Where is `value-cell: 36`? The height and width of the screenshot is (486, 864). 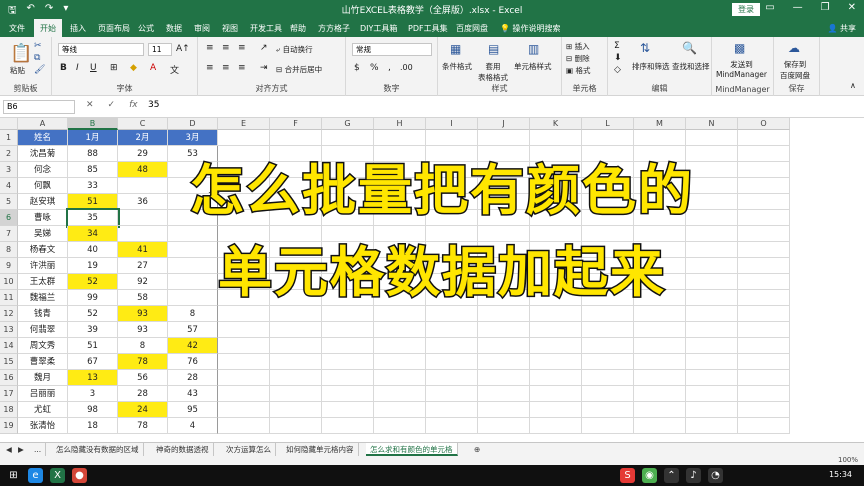 value-cell: 36 is located at coordinates (143, 202).